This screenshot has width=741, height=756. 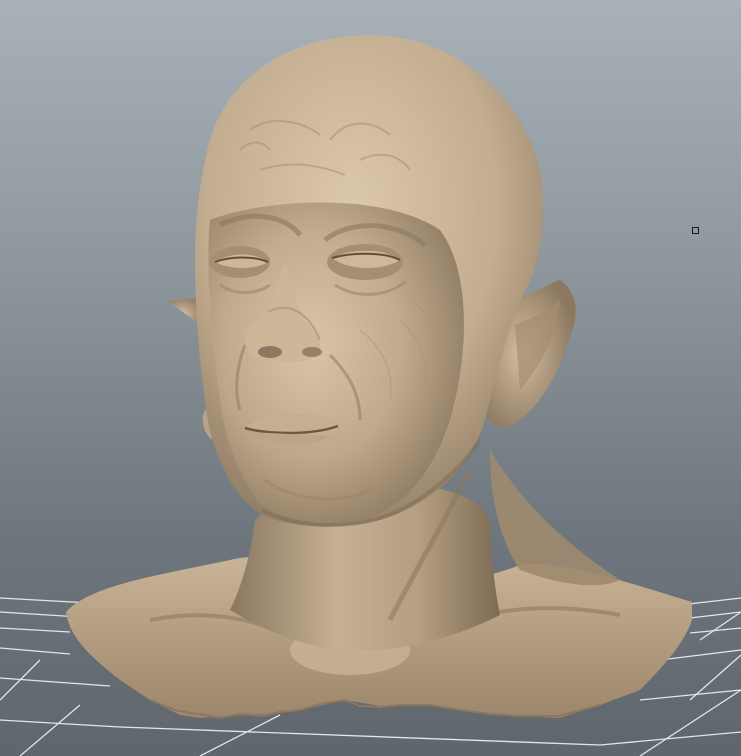 What do you see at coordinates (695, 230) in the screenshot?
I see `square-outline-icon` at bounding box center [695, 230].